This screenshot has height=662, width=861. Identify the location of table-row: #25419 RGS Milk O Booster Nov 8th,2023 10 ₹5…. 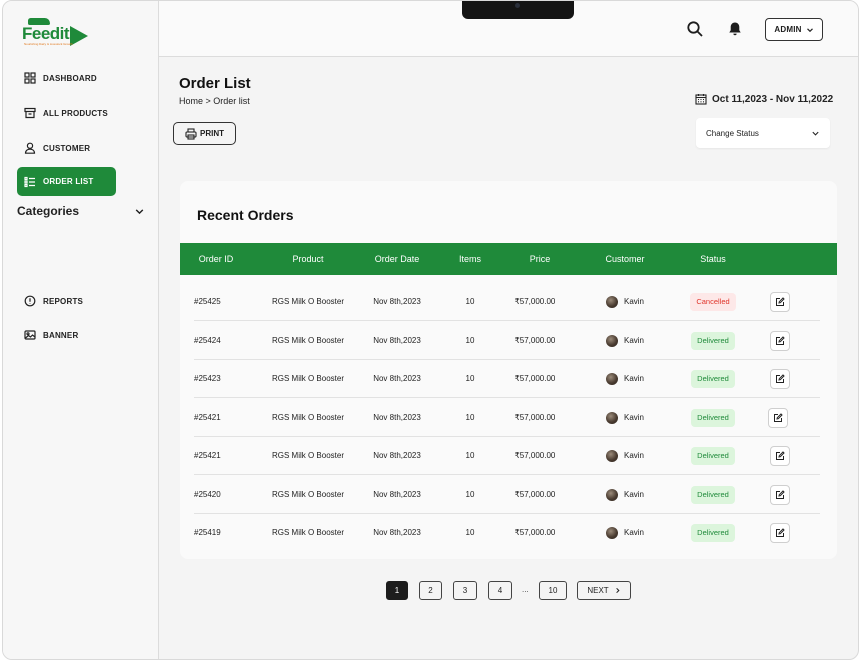
(507, 533).